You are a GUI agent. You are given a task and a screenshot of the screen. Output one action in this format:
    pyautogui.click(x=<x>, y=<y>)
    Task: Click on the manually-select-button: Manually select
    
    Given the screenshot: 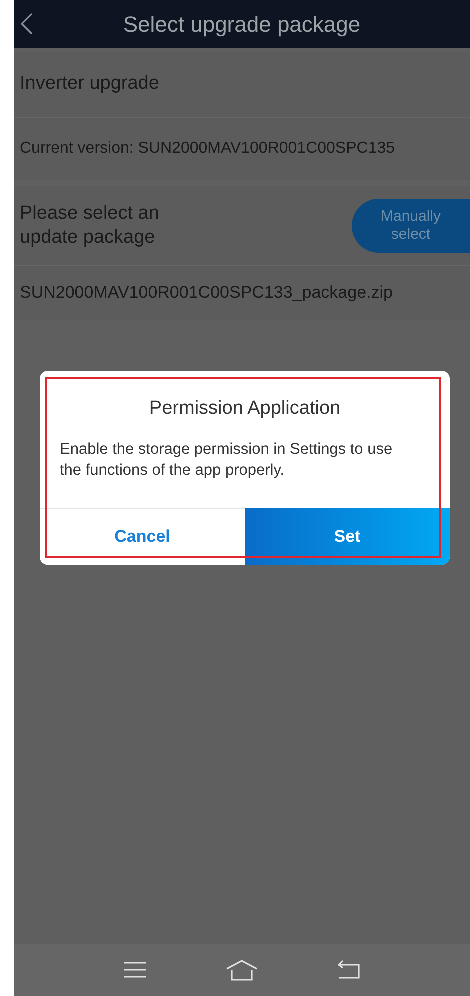 What is the action you would take?
    pyautogui.click(x=411, y=225)
    